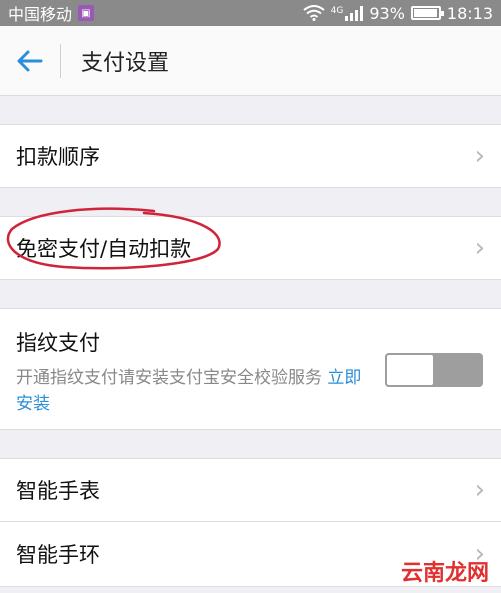 This screenshot has width=501, height=593. I want to click on signal-icon, so click(354, 13).